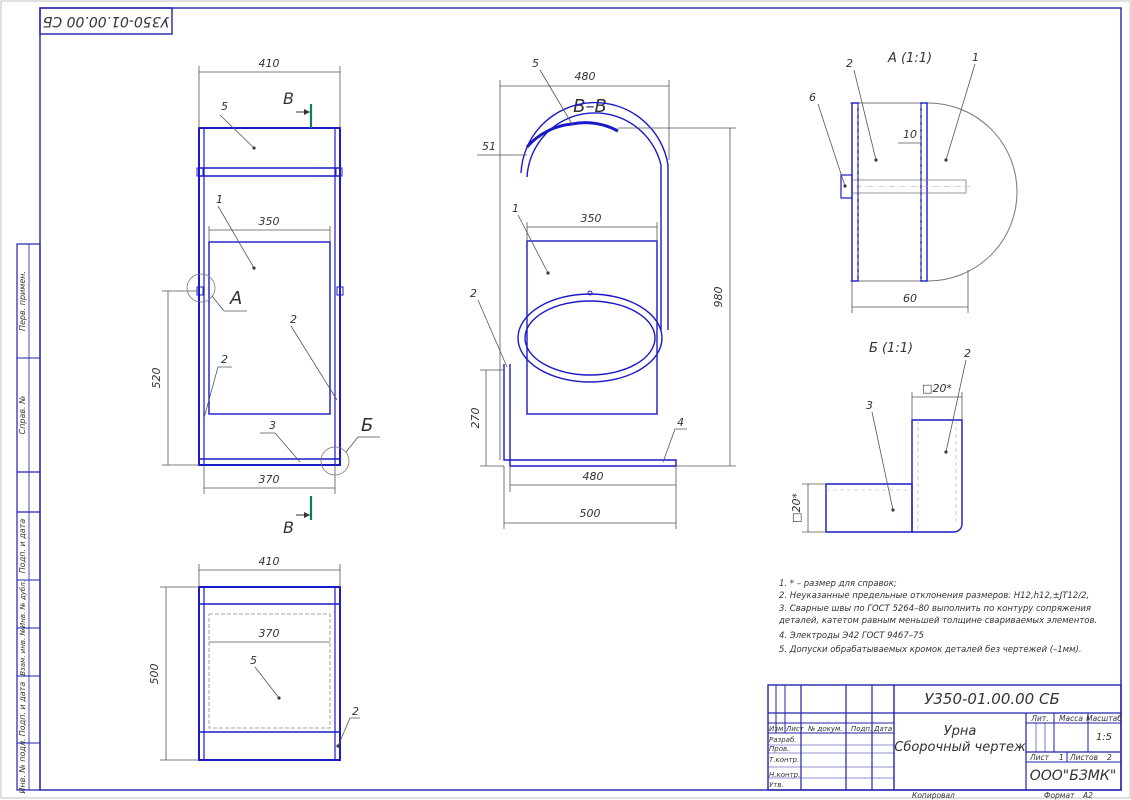 Image resolution: width=1131 pixels, height=800 pixels. What do you see at coordinates (869, 405) in the screenshot?
I see `detail-b-callout-3: 3` at bounding box center [869, 405].